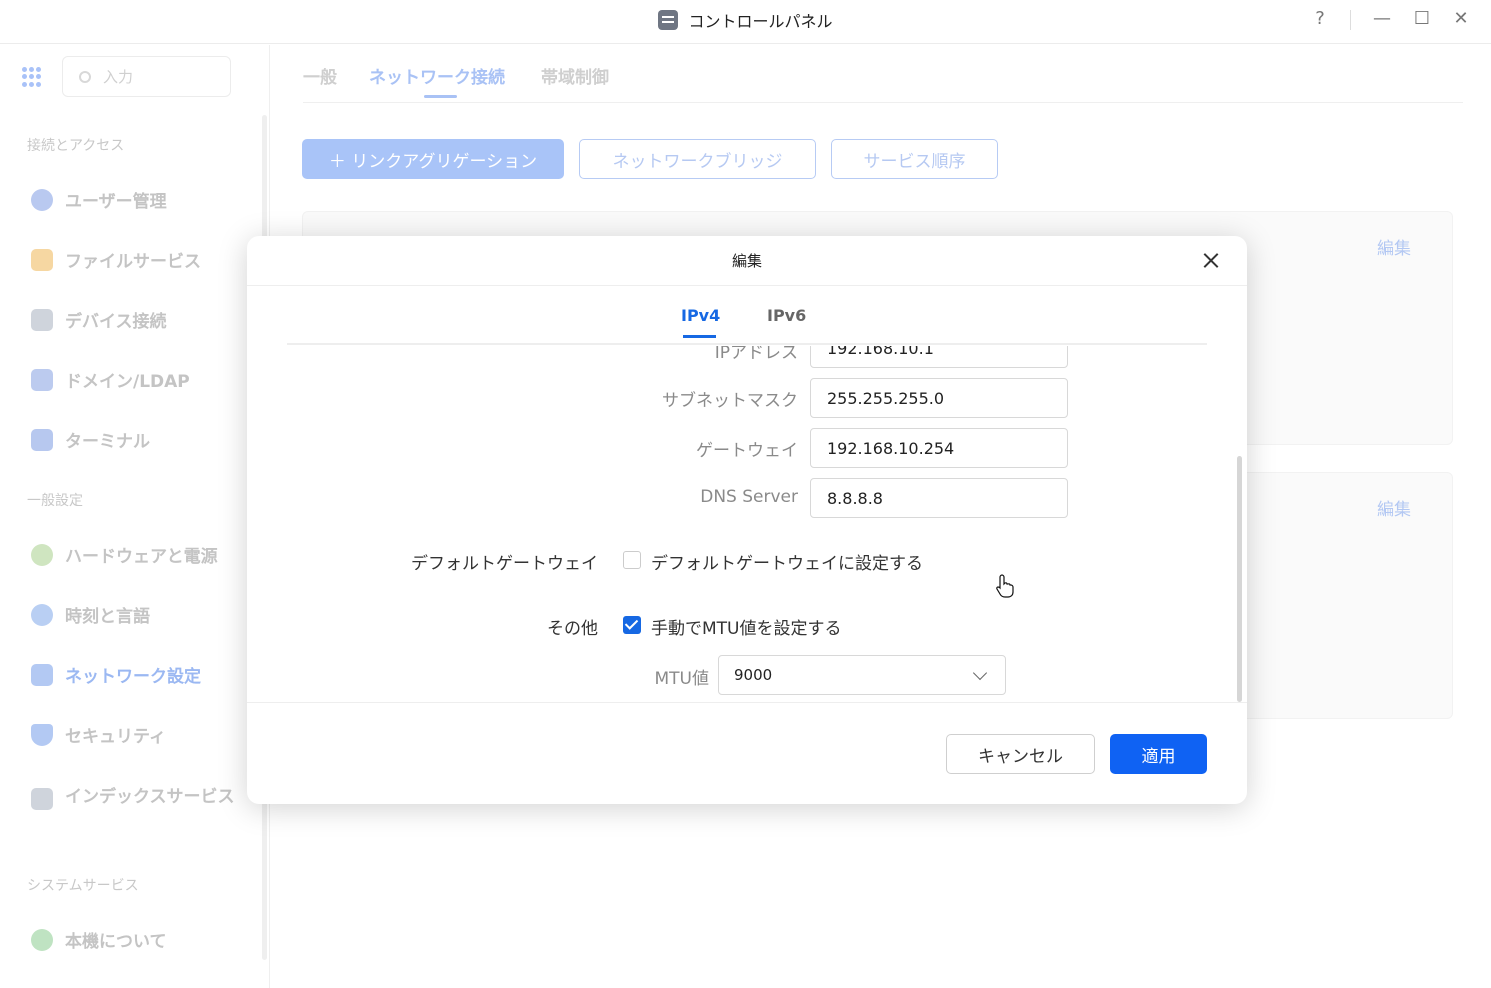 The width and height of the screenshot is (1491, 988). Describe the element at coordinates (83, 886) in the screenshot. I see `section-system: システムサービス` at that location.